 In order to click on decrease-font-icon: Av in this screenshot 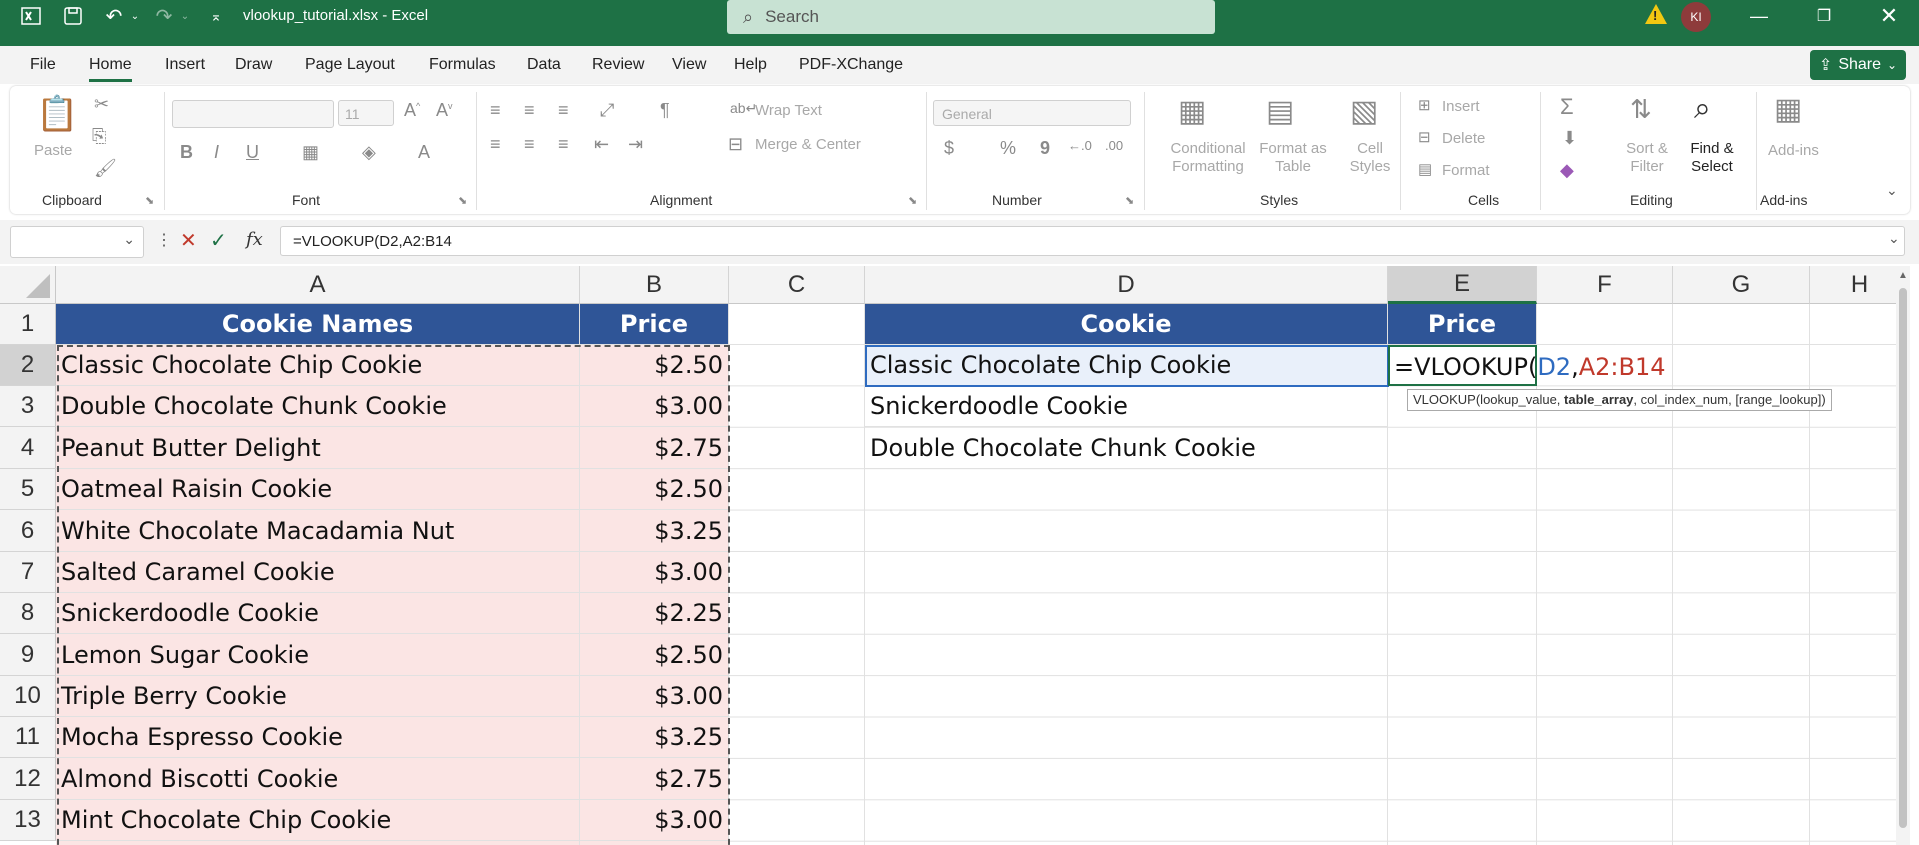, I will do `click(444, 110)`.